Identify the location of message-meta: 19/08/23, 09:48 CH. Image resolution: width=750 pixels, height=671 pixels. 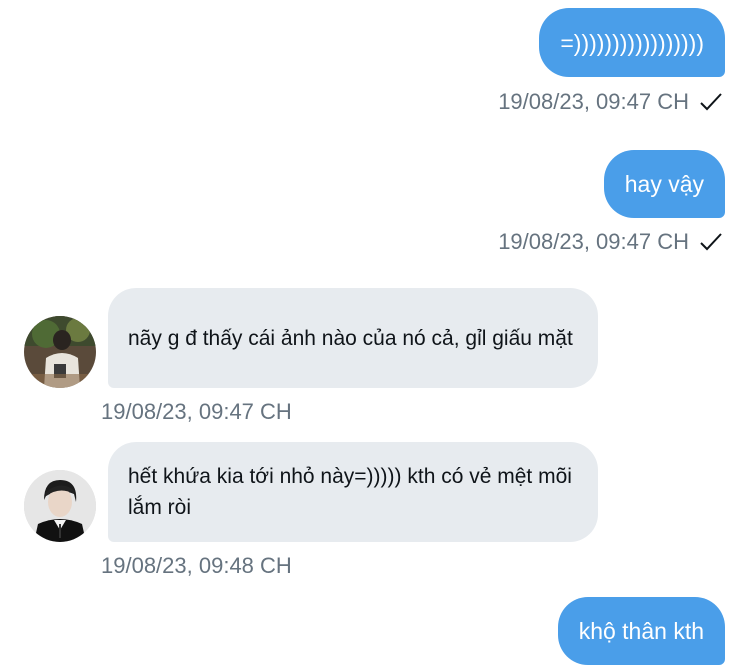
(196, 566).